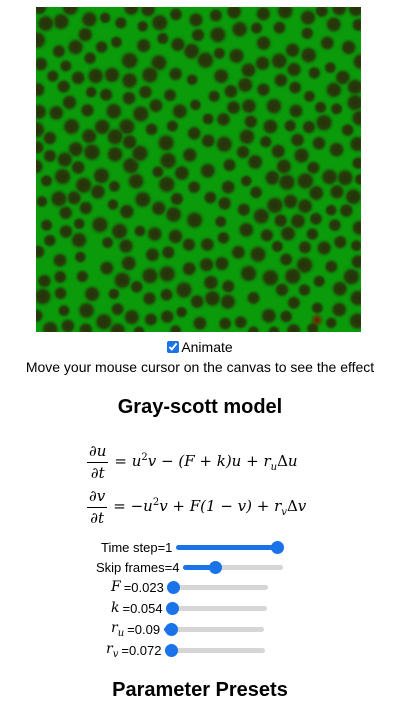 The width and height of the screenshot is (400, 709). I want to click on equation-v-rhs: = −u2v + F(1 − v) + rvΔv, so click(210, 507).